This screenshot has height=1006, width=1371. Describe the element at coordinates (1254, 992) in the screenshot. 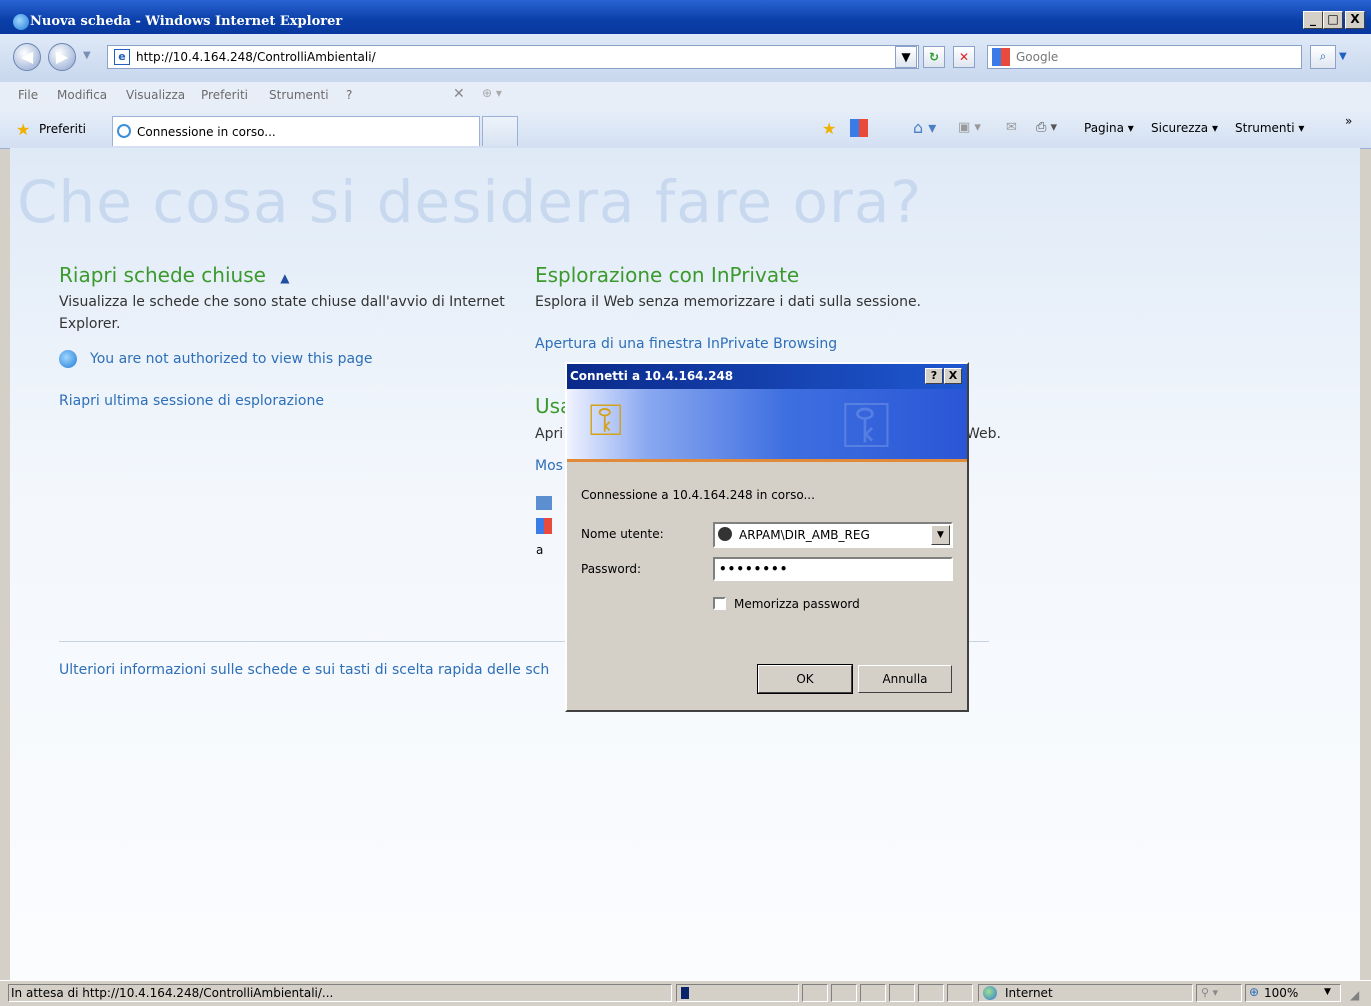

I see `zoom-icon: ⊕` at that location.